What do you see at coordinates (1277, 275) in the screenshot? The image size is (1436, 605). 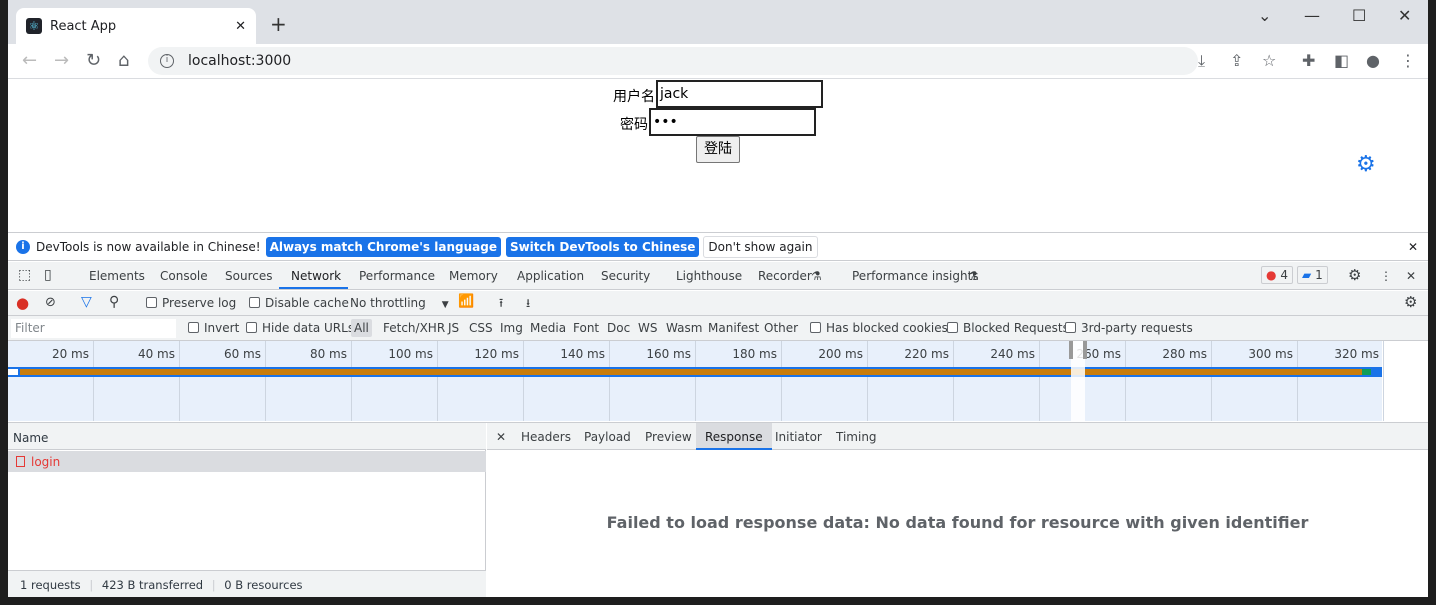 I see `errors-badge: ● 4` at bounding box center [1277, 275].